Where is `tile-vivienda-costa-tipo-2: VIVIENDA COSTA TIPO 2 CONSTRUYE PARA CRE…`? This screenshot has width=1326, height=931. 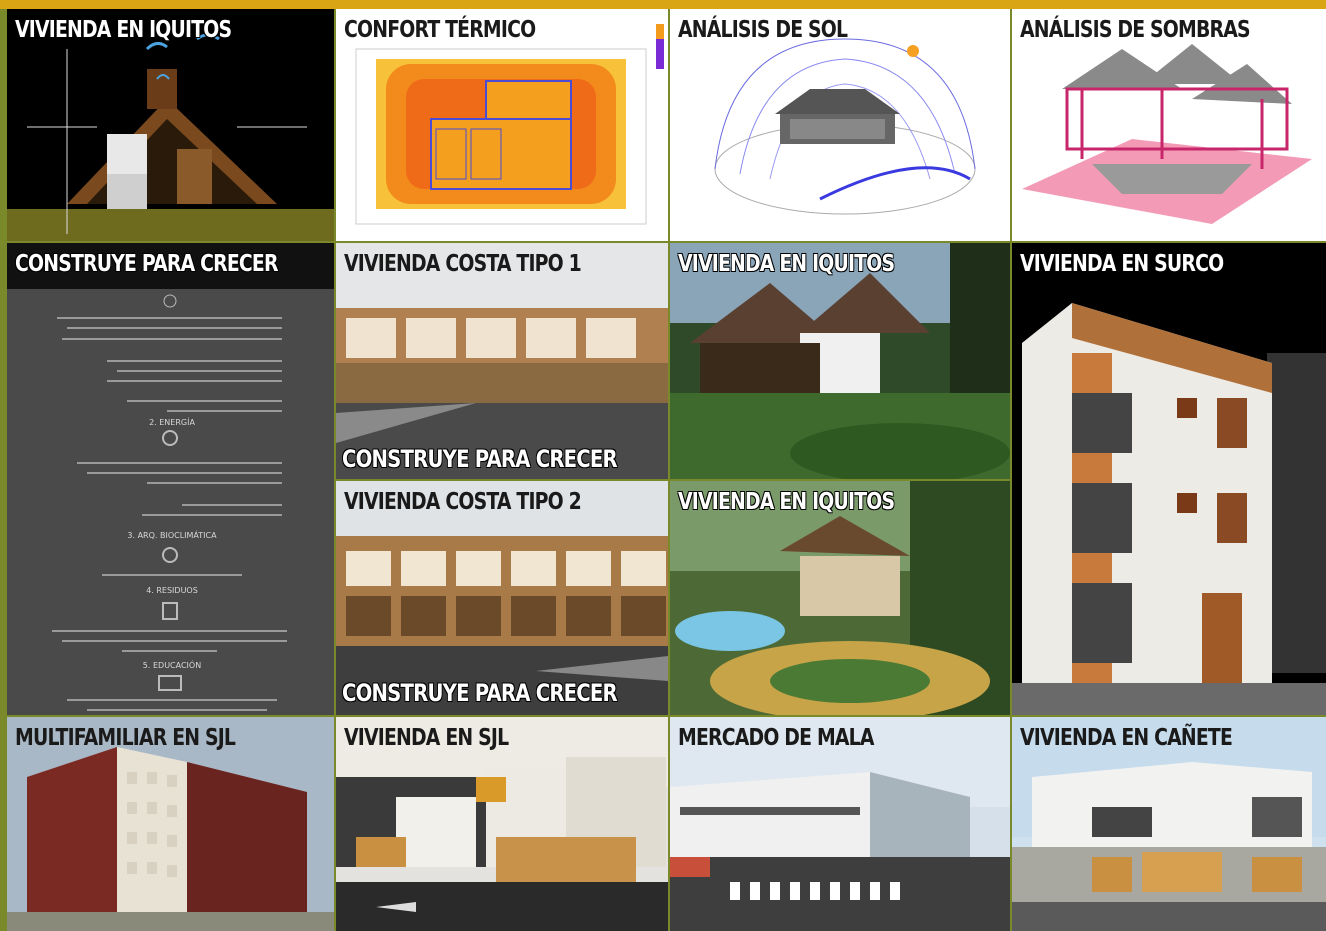
tile-vivienda-costa-tipo-2: VIVIENDA COSTA TIPO 2 CONSTRUYE PARA CRE… is located at coordinates (502, 598).